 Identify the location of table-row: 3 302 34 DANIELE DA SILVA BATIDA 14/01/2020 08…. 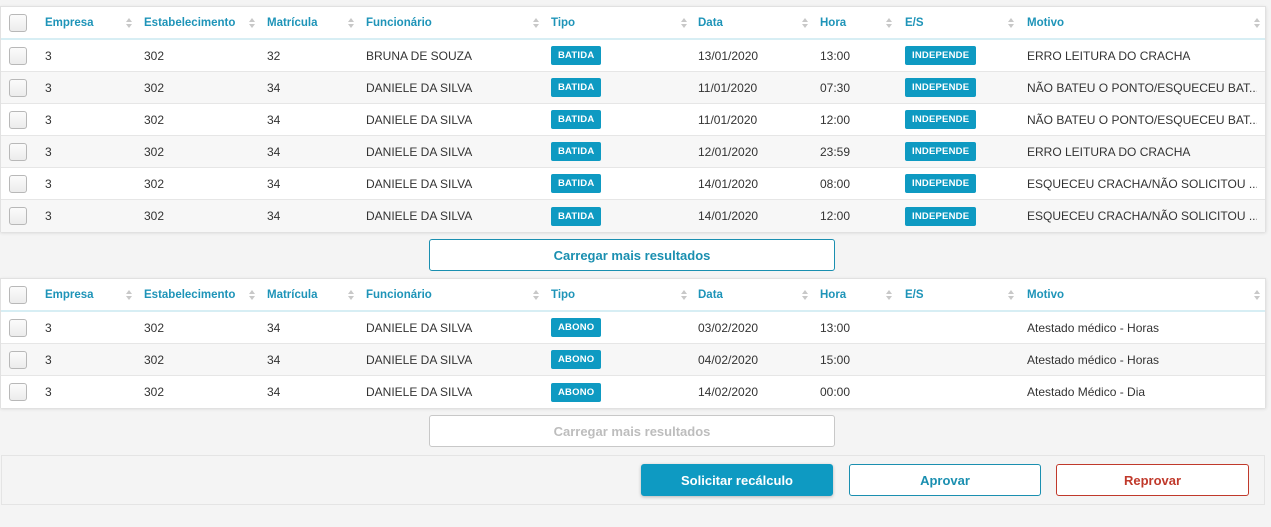
(633, 184).